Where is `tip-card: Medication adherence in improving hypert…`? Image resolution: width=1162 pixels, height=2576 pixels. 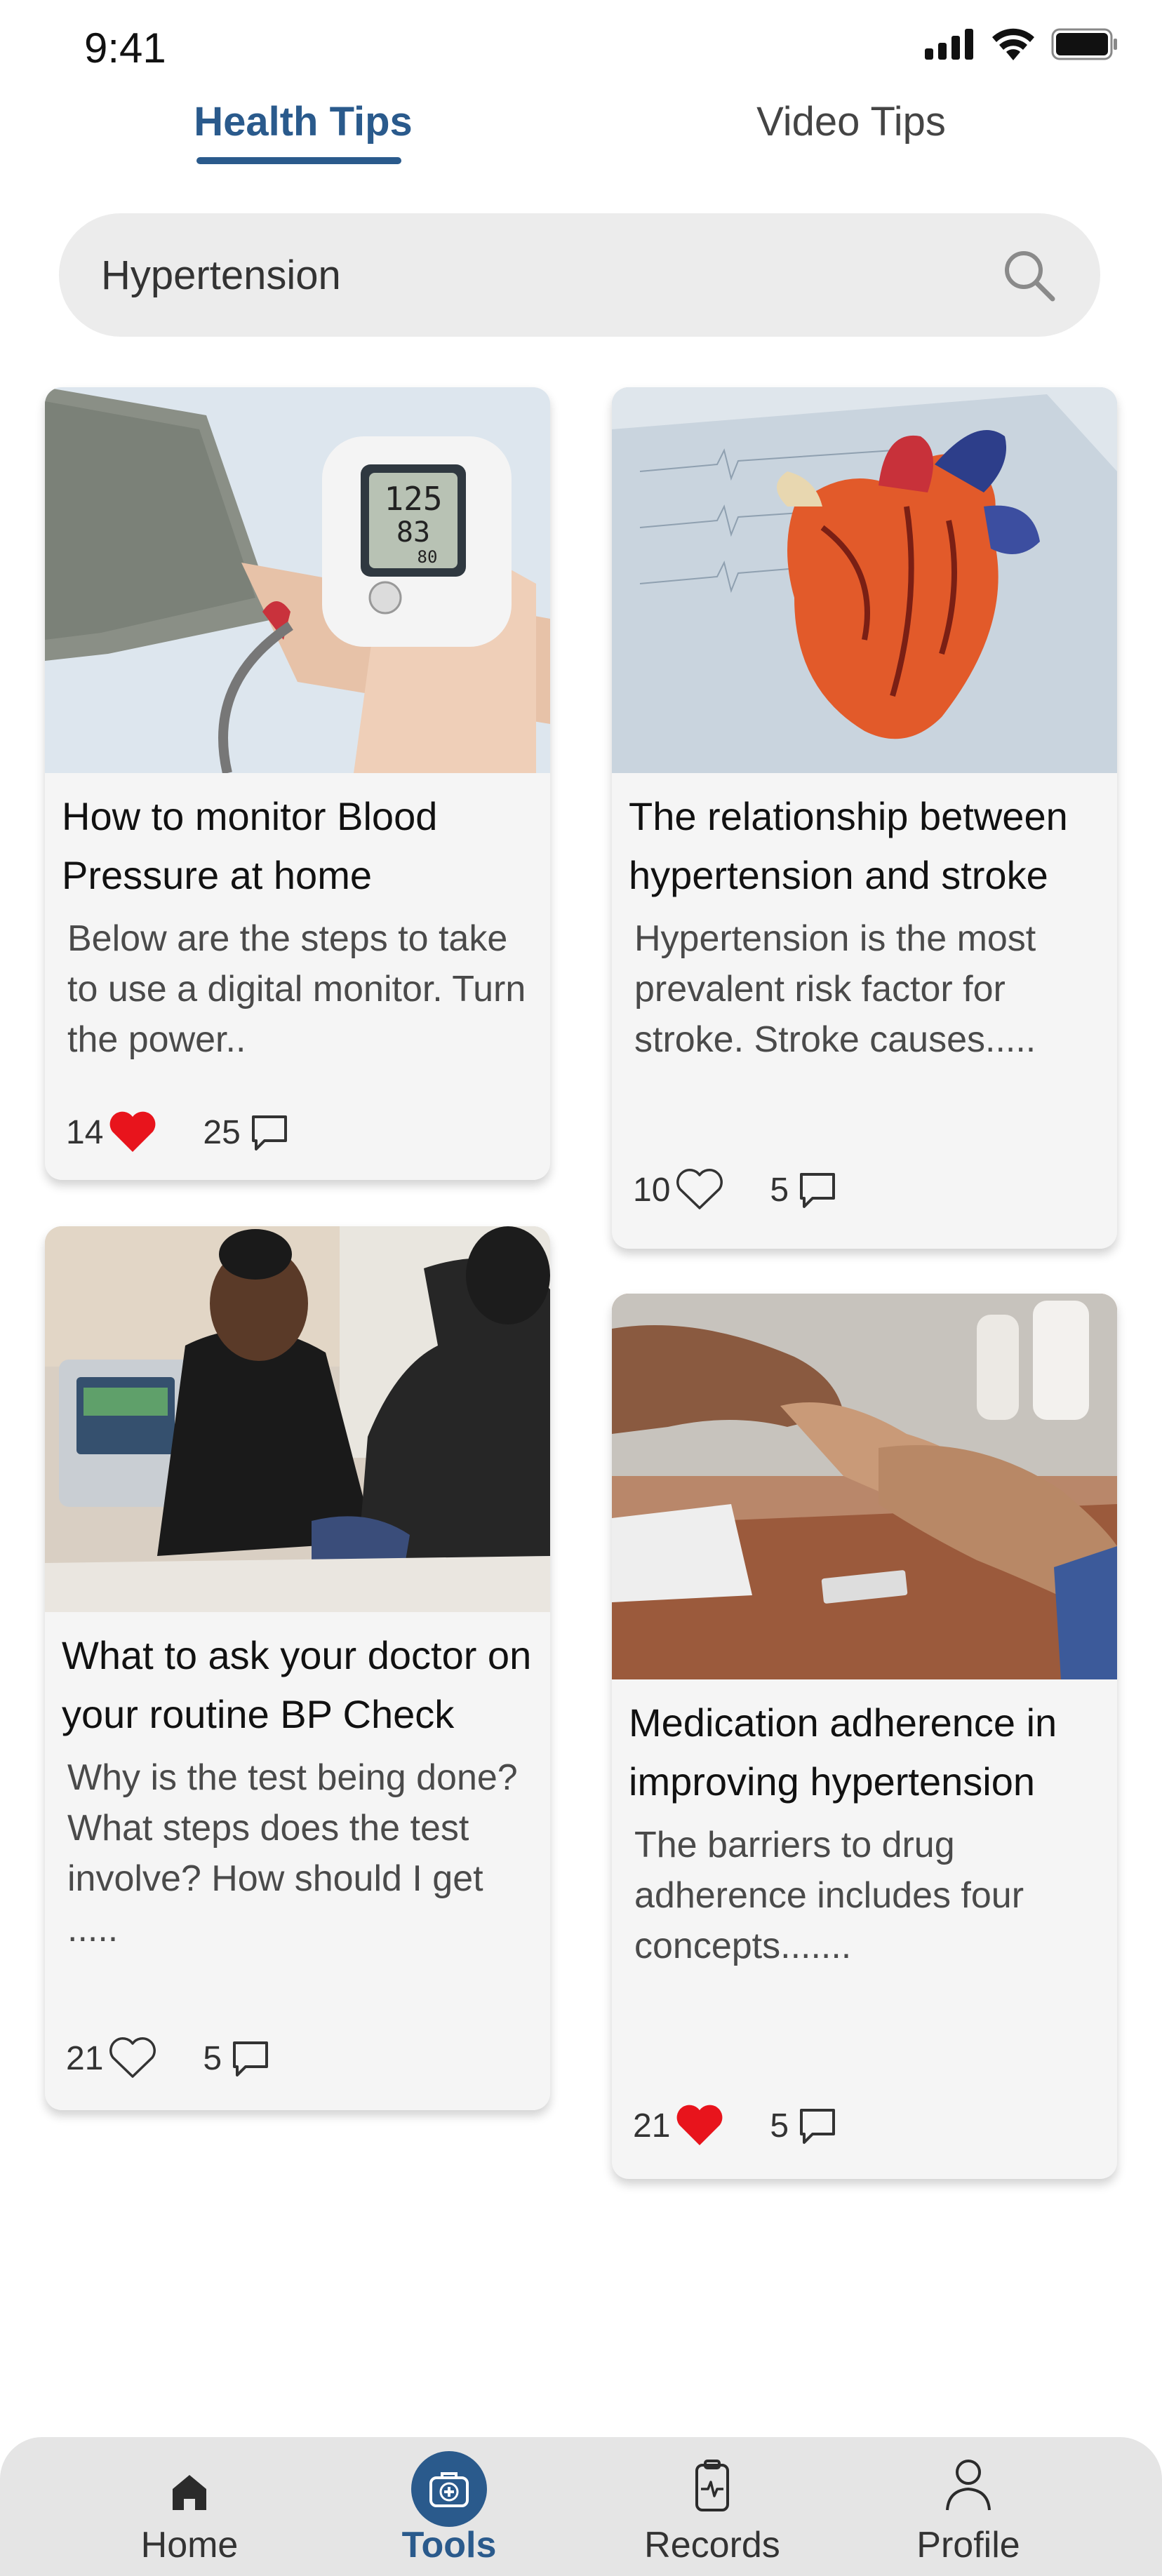 tip-card: Medication adherence in improving hypert… is located at coordinates (864, 1737).